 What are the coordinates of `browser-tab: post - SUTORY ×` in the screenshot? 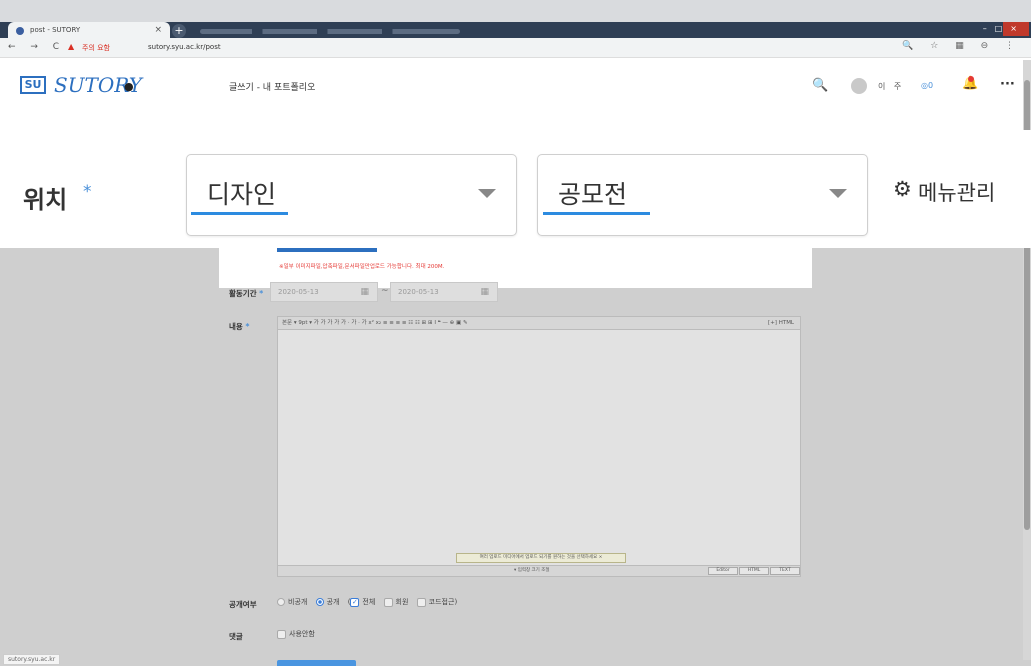 It's located at (89, 30).